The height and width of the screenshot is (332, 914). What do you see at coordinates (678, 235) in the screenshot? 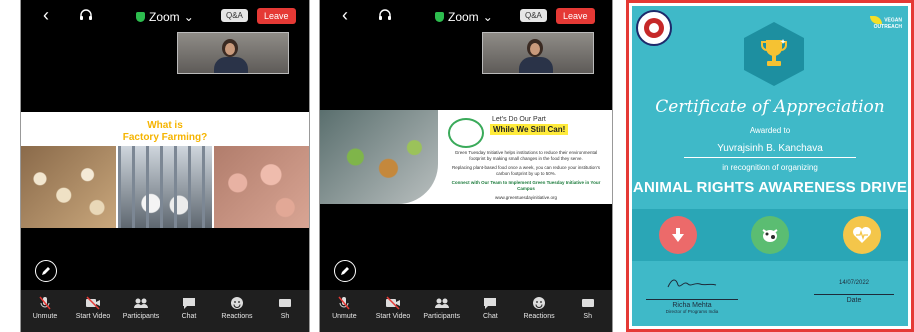
I see `animal-protection-icon` at bounding box center [678, 235].